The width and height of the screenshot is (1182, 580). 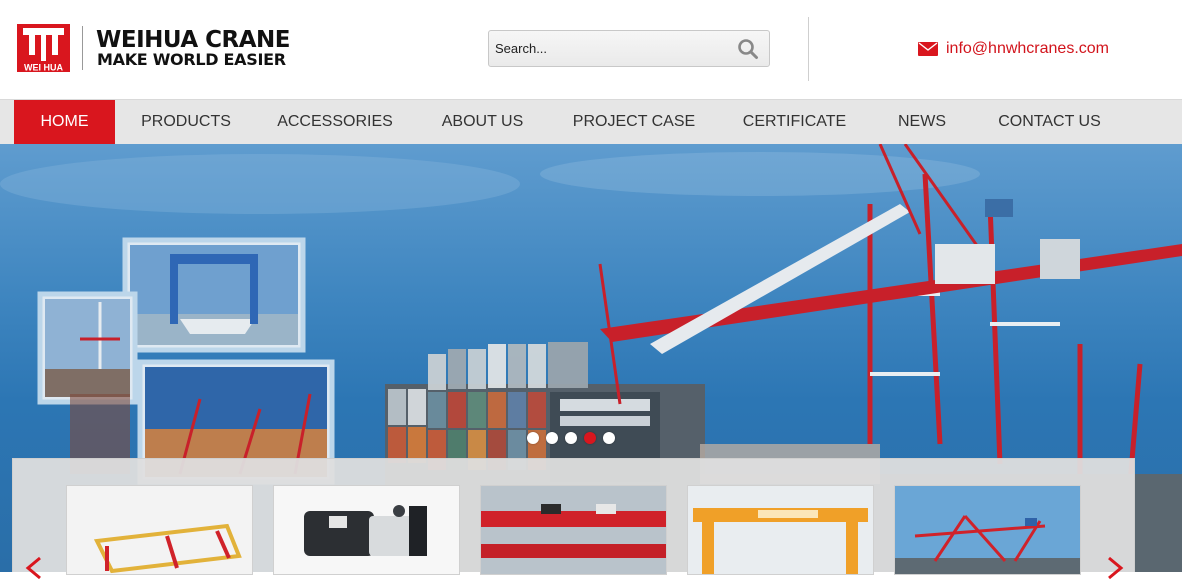 I want to click on port-crane-photo, so click(x=987, y=530).